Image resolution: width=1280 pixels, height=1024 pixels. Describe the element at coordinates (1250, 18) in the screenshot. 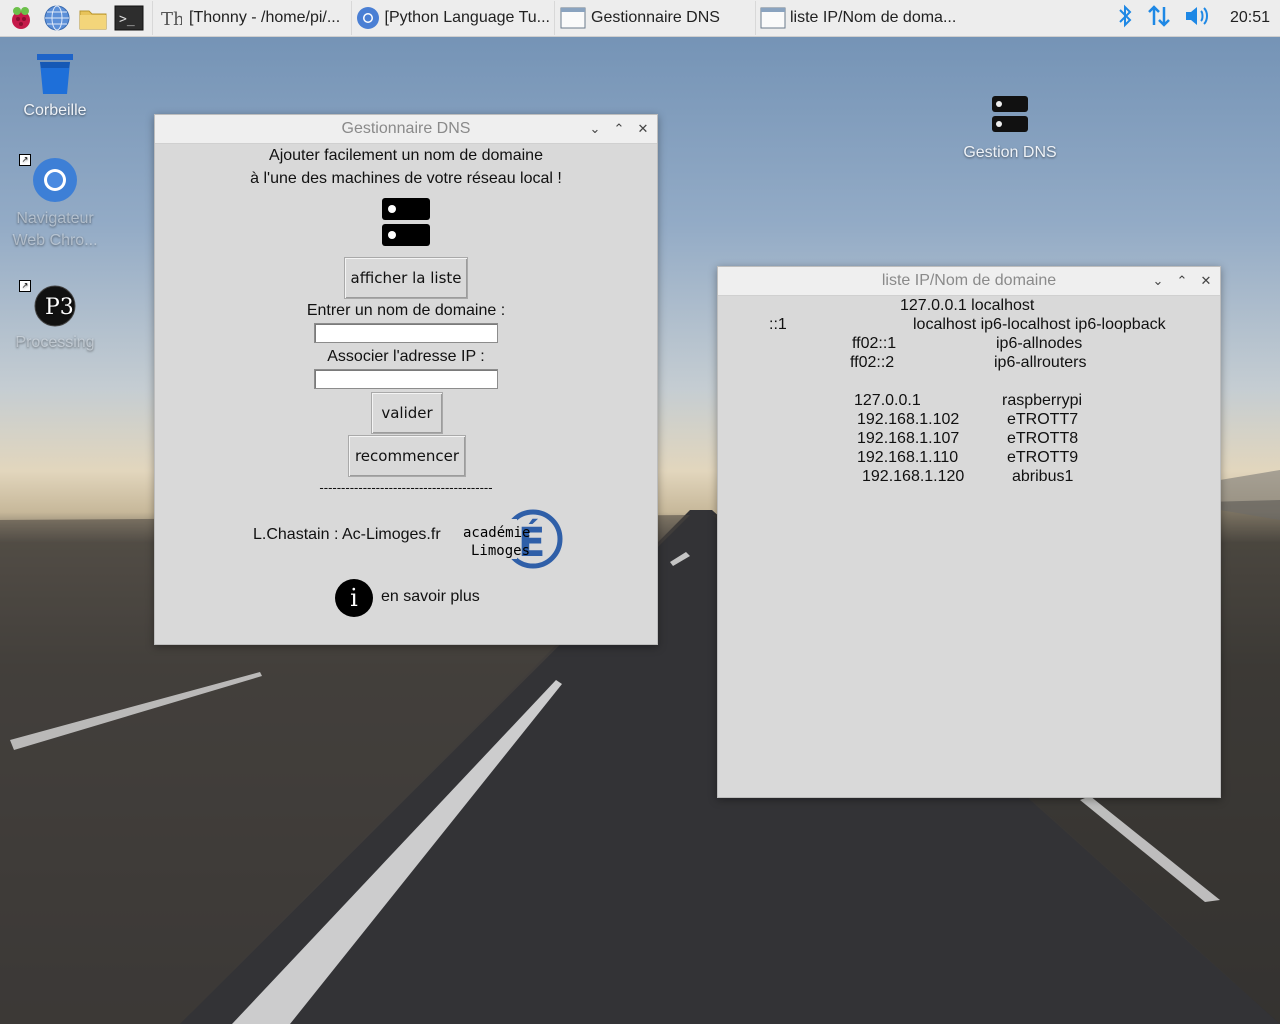

I see `clock: 20:51` at that location.